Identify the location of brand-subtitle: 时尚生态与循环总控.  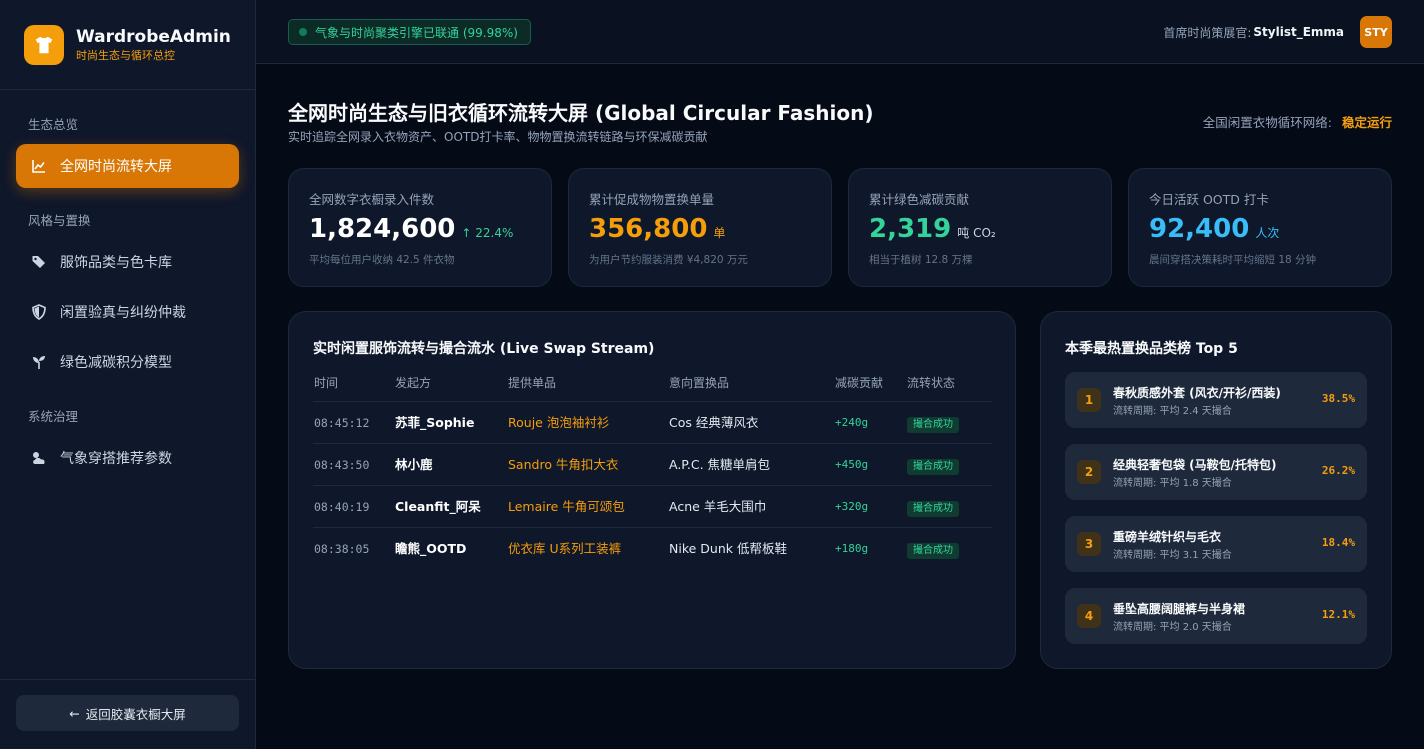
(125, 55).